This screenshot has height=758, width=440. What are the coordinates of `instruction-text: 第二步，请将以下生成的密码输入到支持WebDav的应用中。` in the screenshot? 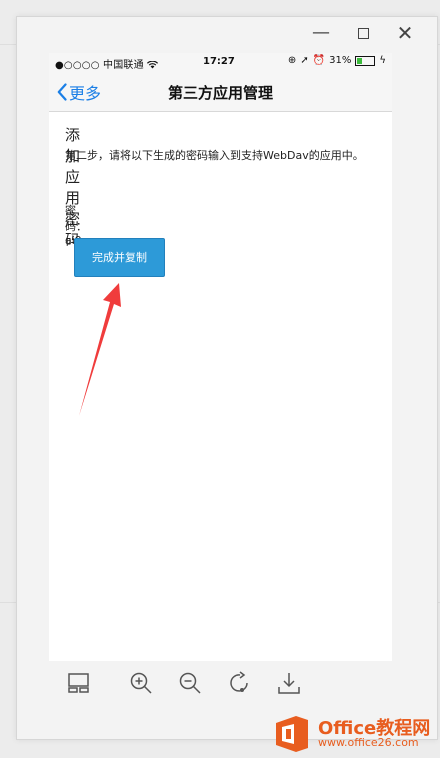 It's located at (214, 155).